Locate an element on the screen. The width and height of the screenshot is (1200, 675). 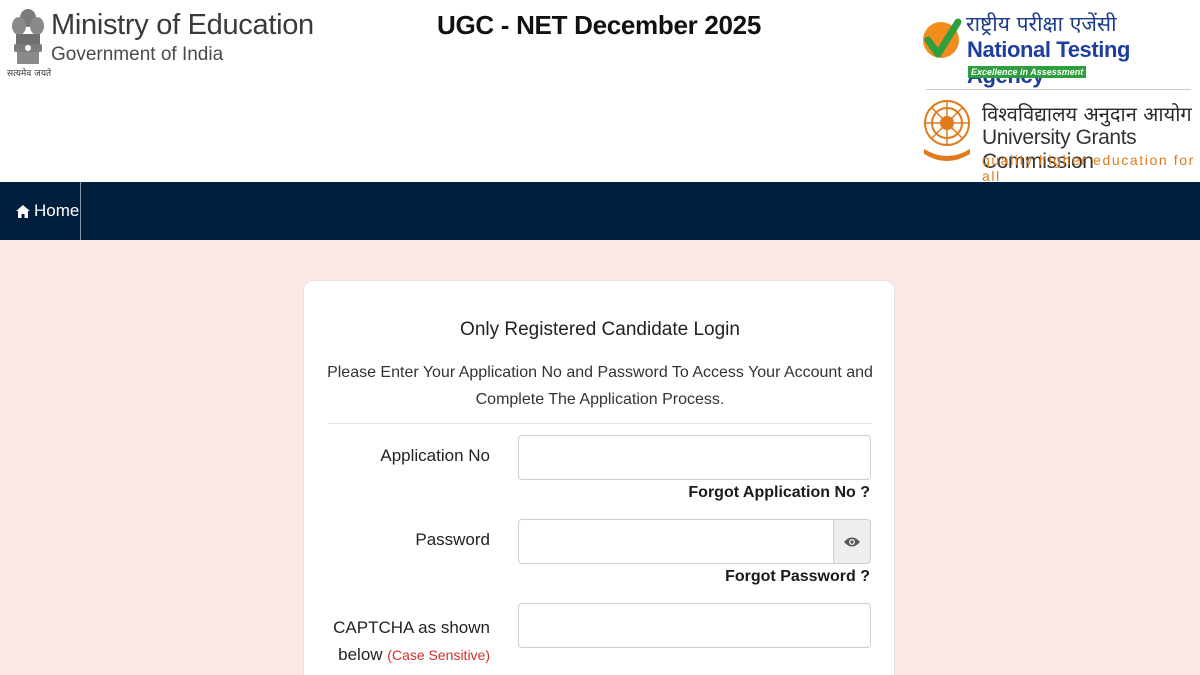
captcha-label-line1: CAPTCHA as shown is located at coordinates (411, 627).